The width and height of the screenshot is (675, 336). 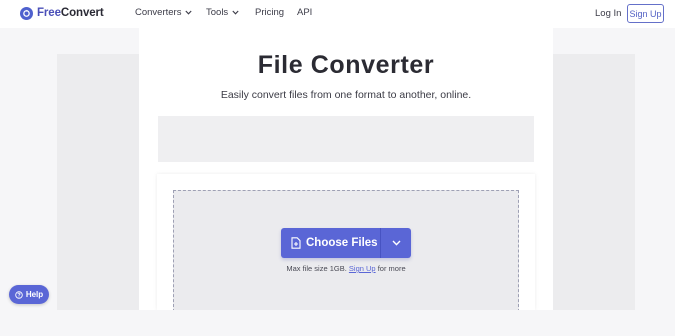 What do you see at coordinates (608, 13) in the screenshot?
I see `login-link: Log In` at bounding box center [608, 13].